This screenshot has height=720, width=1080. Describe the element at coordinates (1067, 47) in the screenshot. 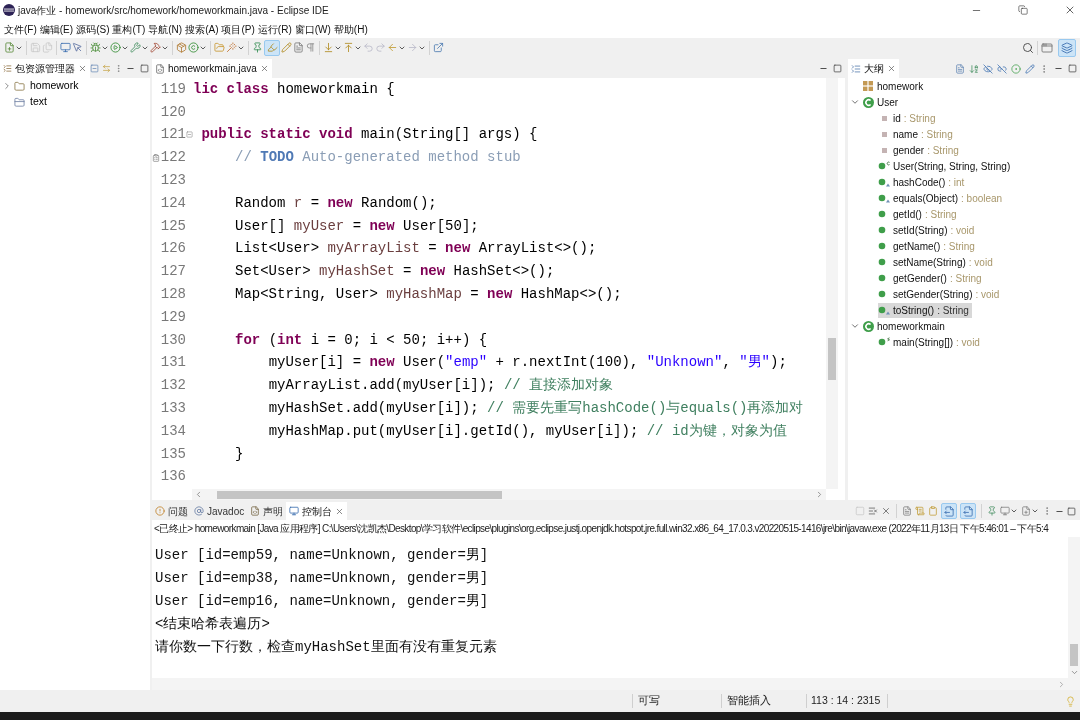

I see `perspective-button` at that location.